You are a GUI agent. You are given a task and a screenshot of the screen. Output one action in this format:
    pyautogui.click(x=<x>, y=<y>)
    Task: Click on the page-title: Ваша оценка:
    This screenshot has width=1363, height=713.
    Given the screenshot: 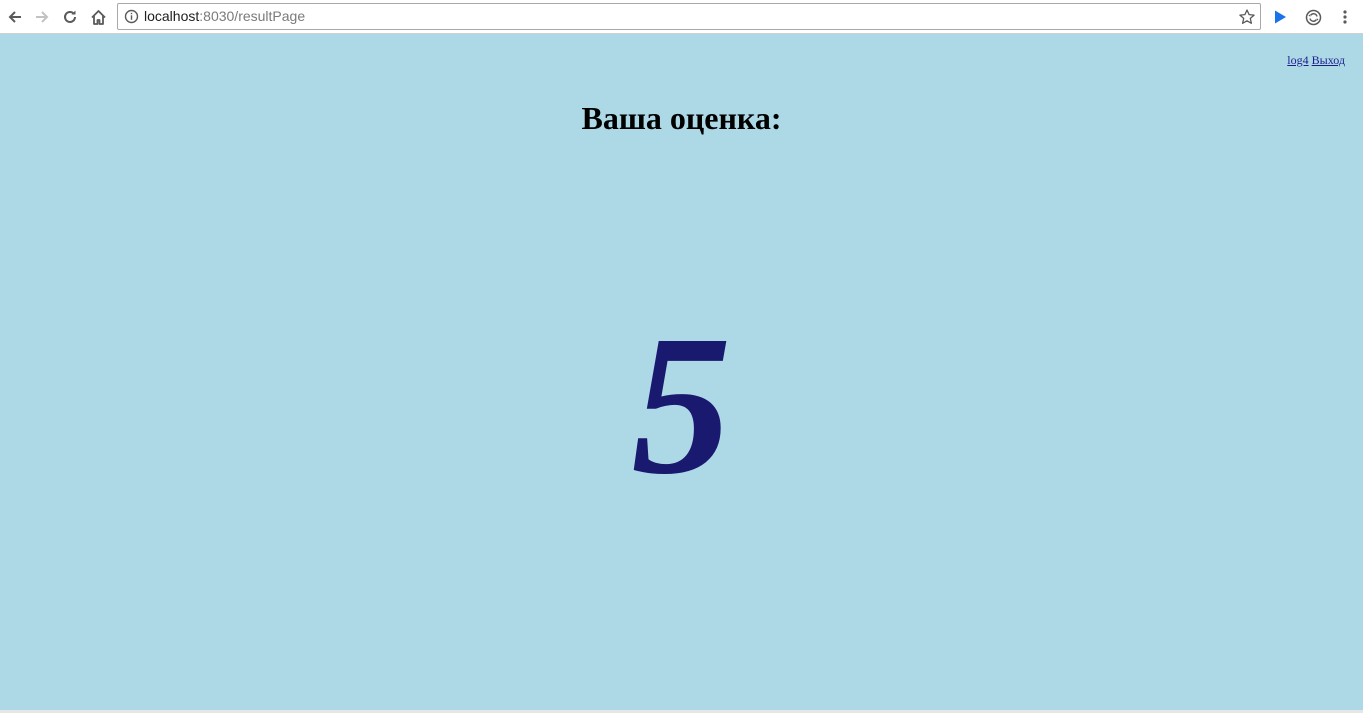 What is the action you would take?
    pyautogui.click(x=681, y=118)
    